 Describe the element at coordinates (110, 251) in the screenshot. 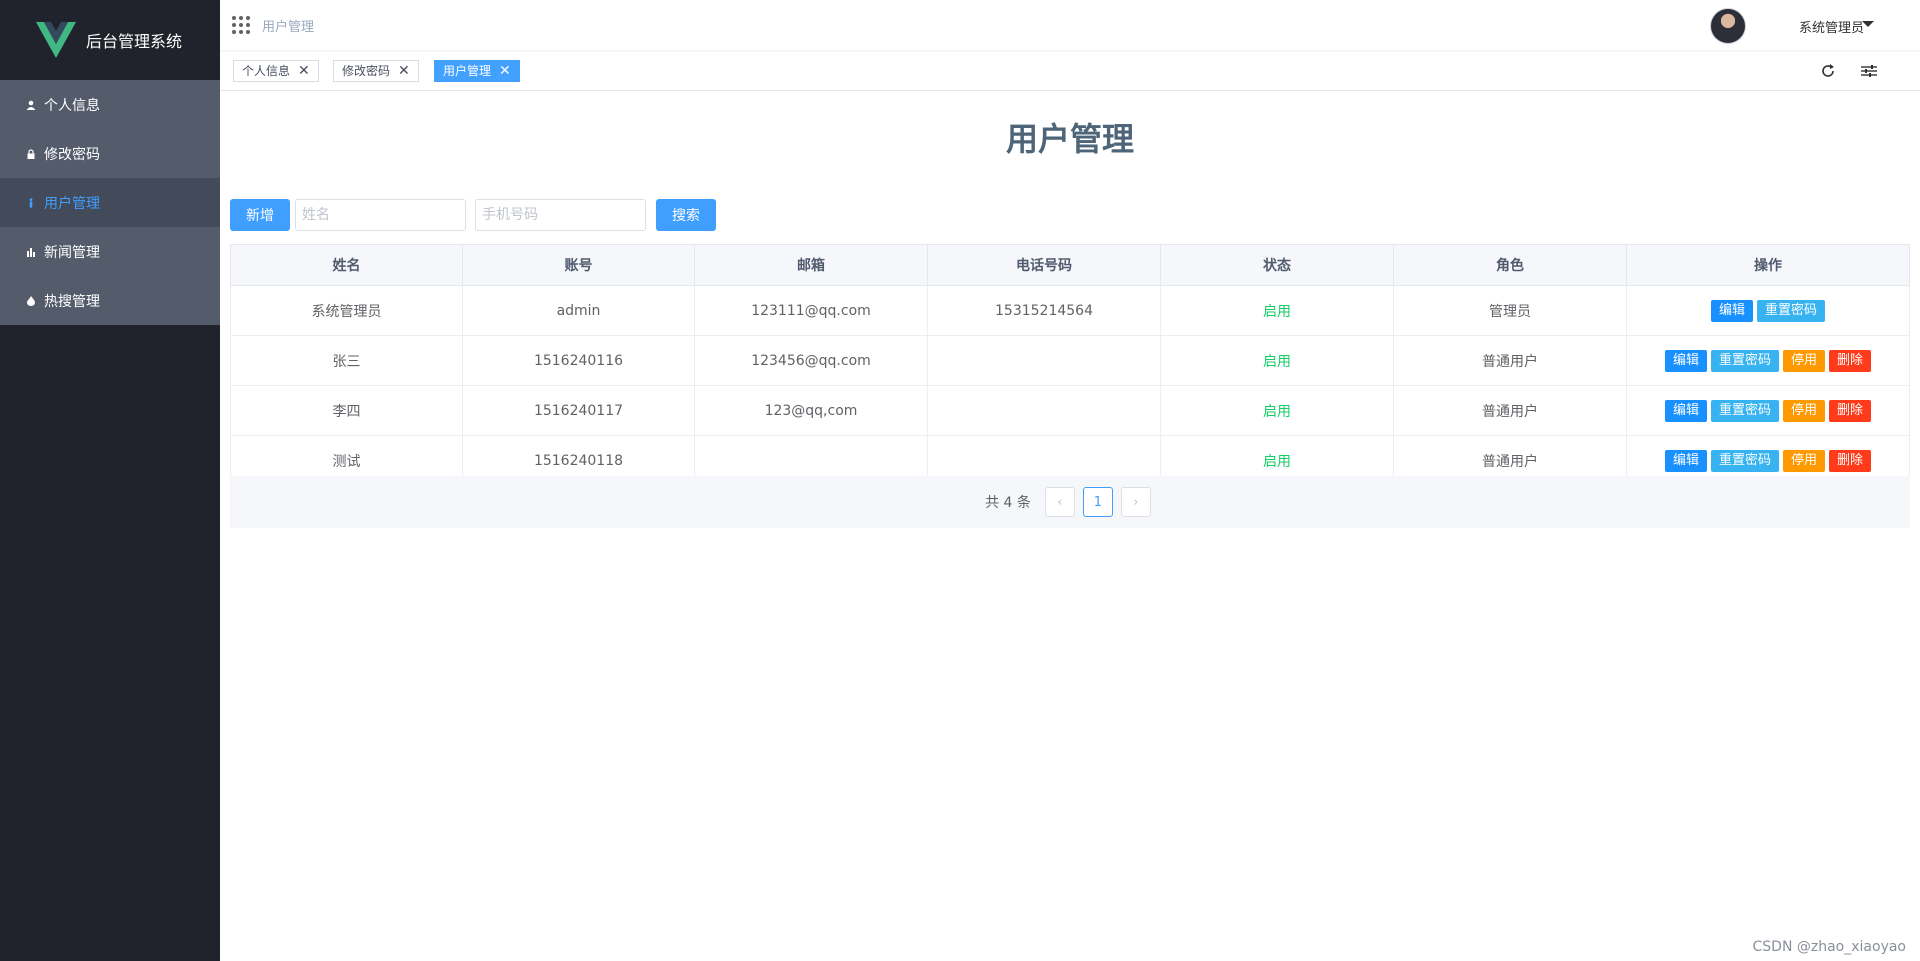

I see `sidebar-item-news: 新闻管理` at that location.